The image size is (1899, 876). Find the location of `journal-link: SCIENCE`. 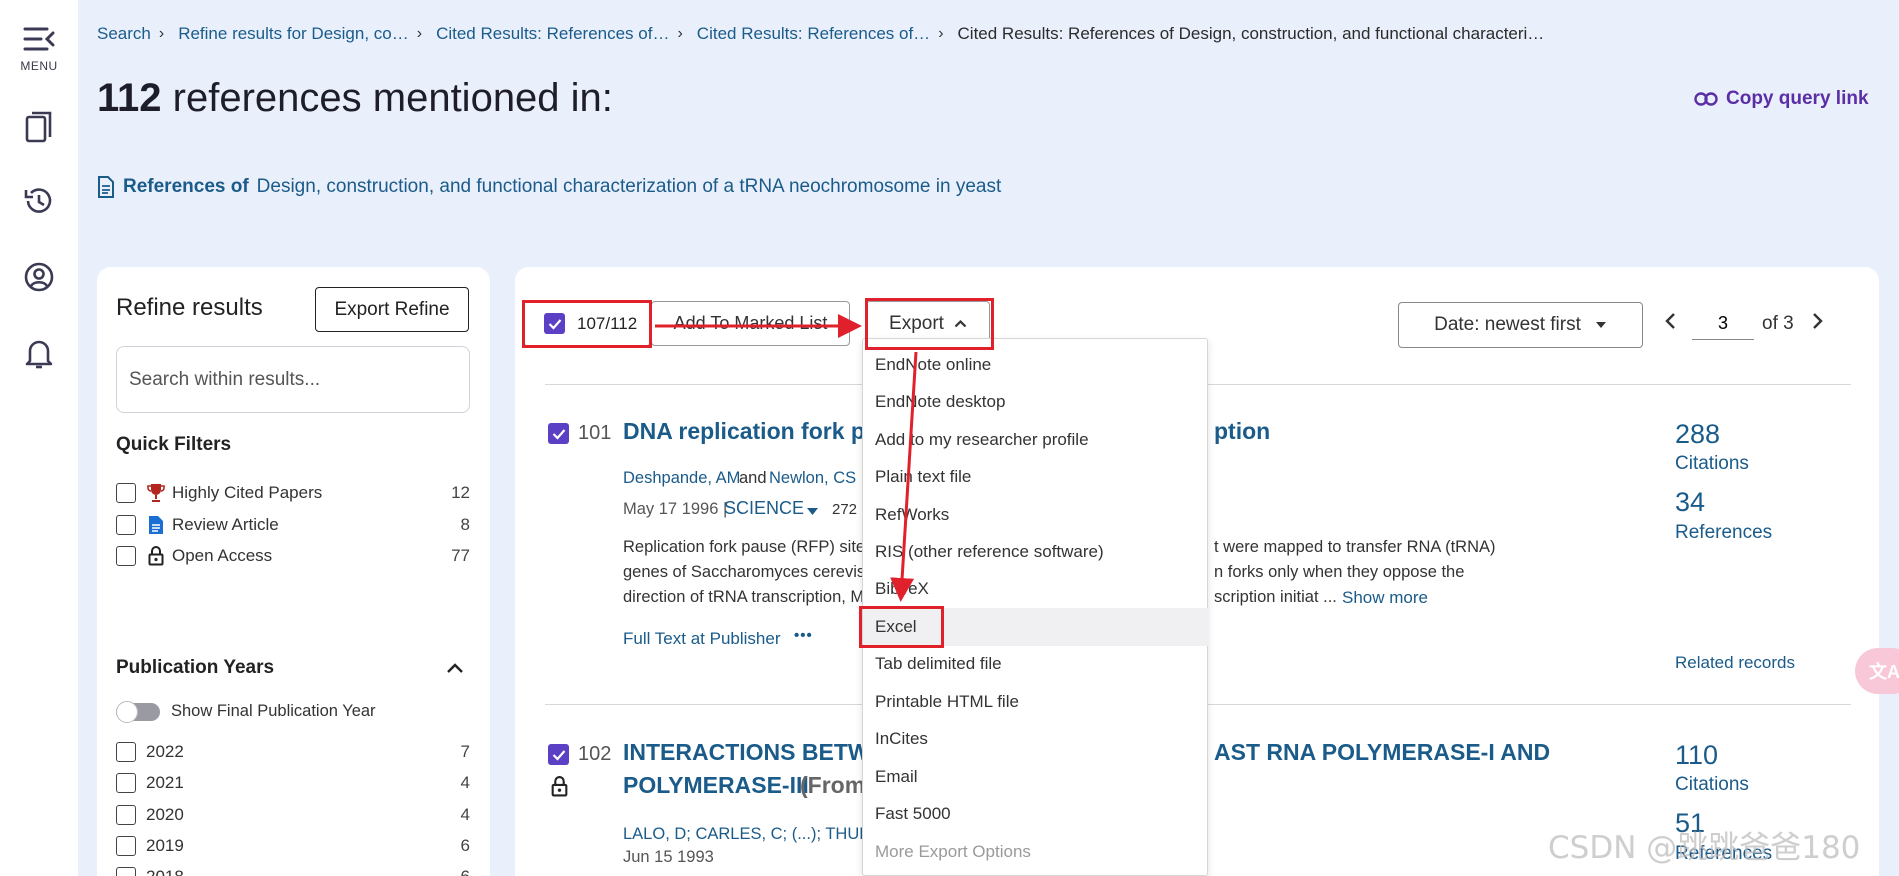

journal-link: SCIENCE is located at coordinates (764, 508).